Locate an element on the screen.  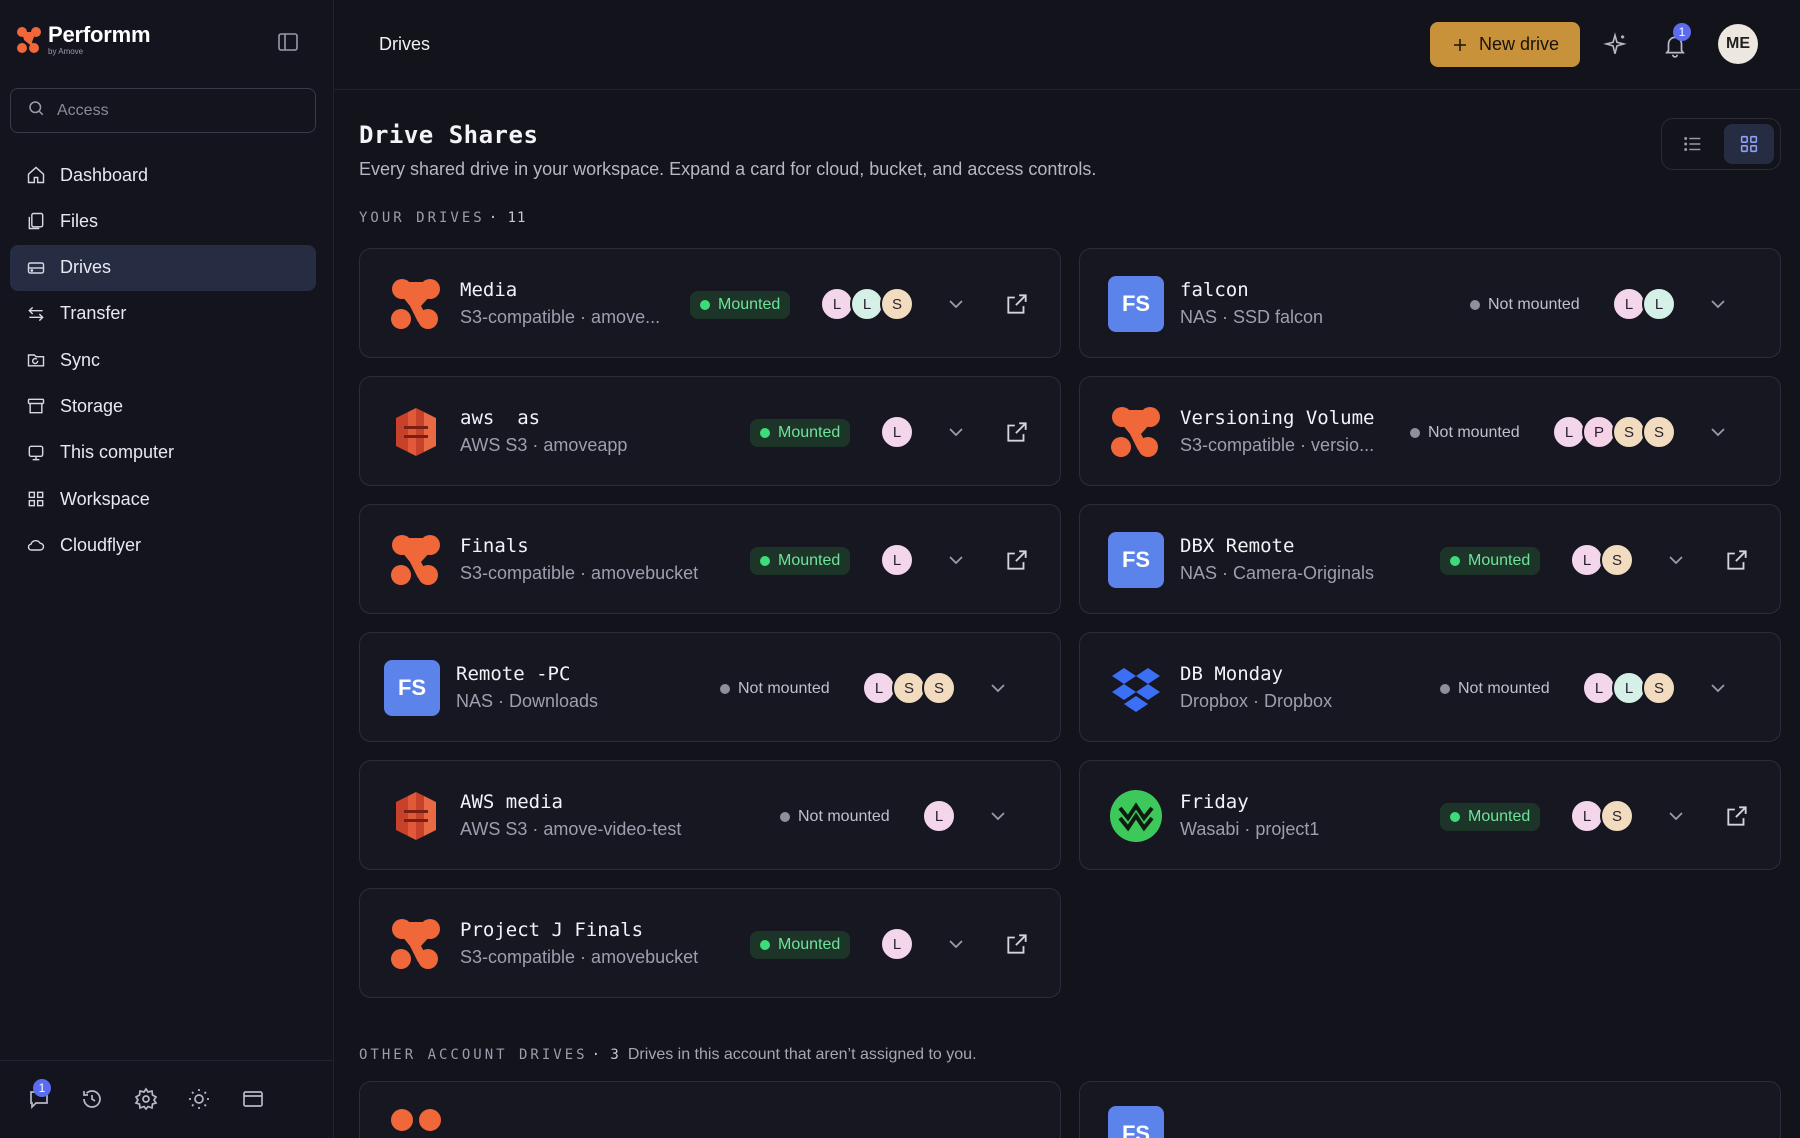
avatar: S is located at coordinates (909, 688).